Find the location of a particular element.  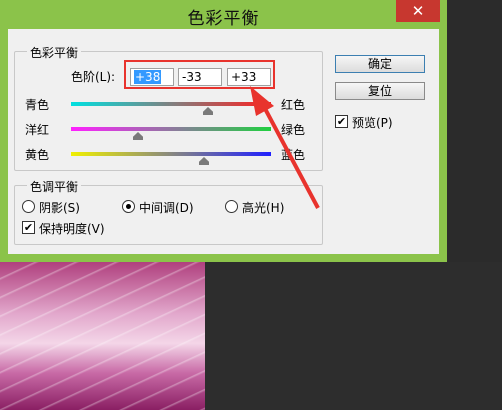

annotation-arrow-icon is located at coordinates (285, 147).